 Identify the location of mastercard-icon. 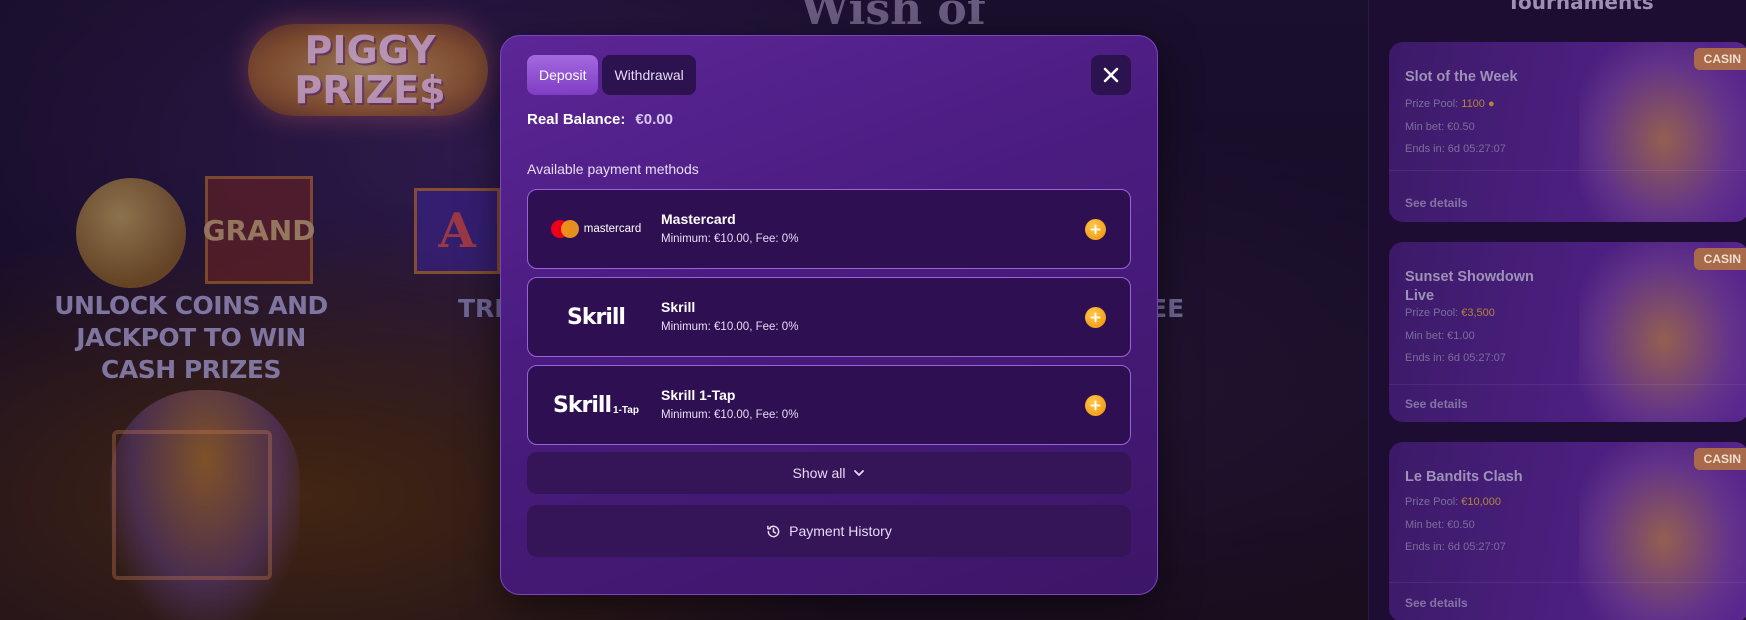
(564, 229).